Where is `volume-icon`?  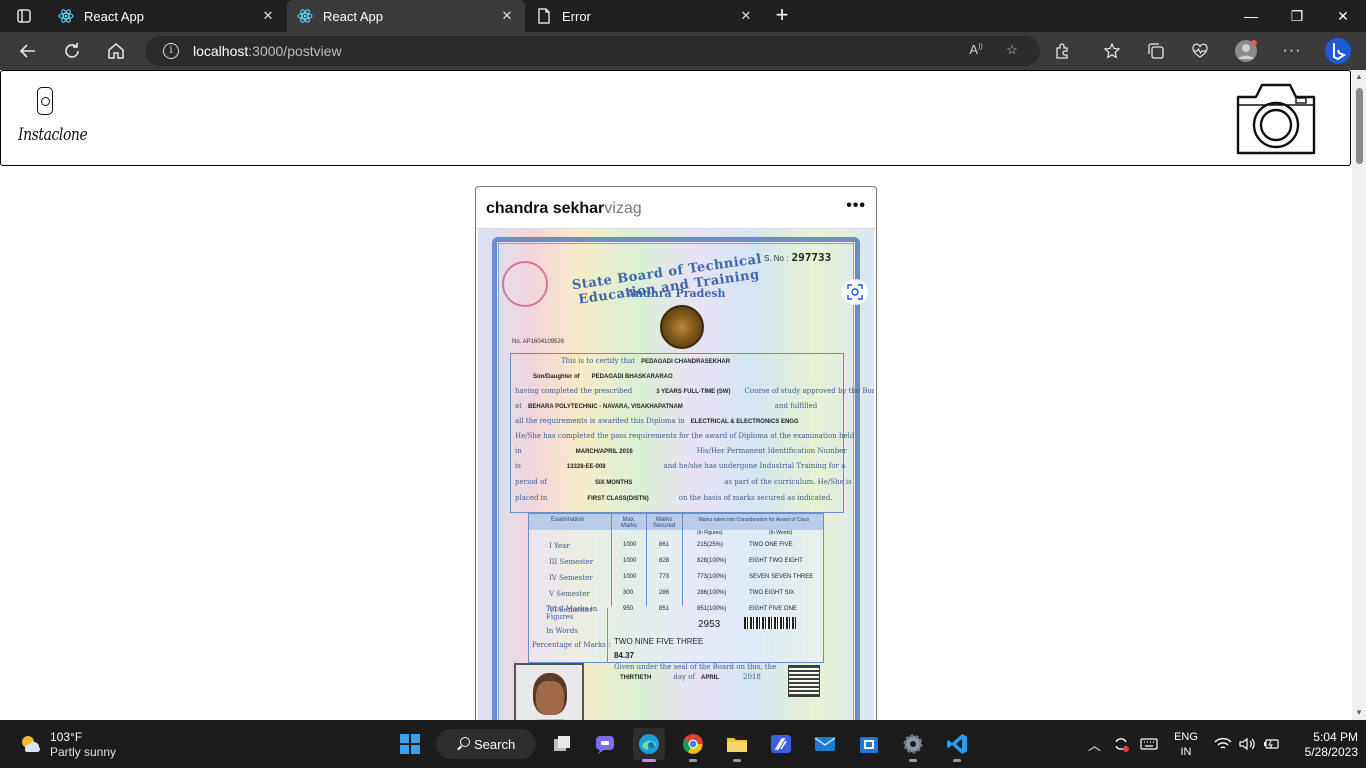 volume-icon is located at coordinates (1247, 744).